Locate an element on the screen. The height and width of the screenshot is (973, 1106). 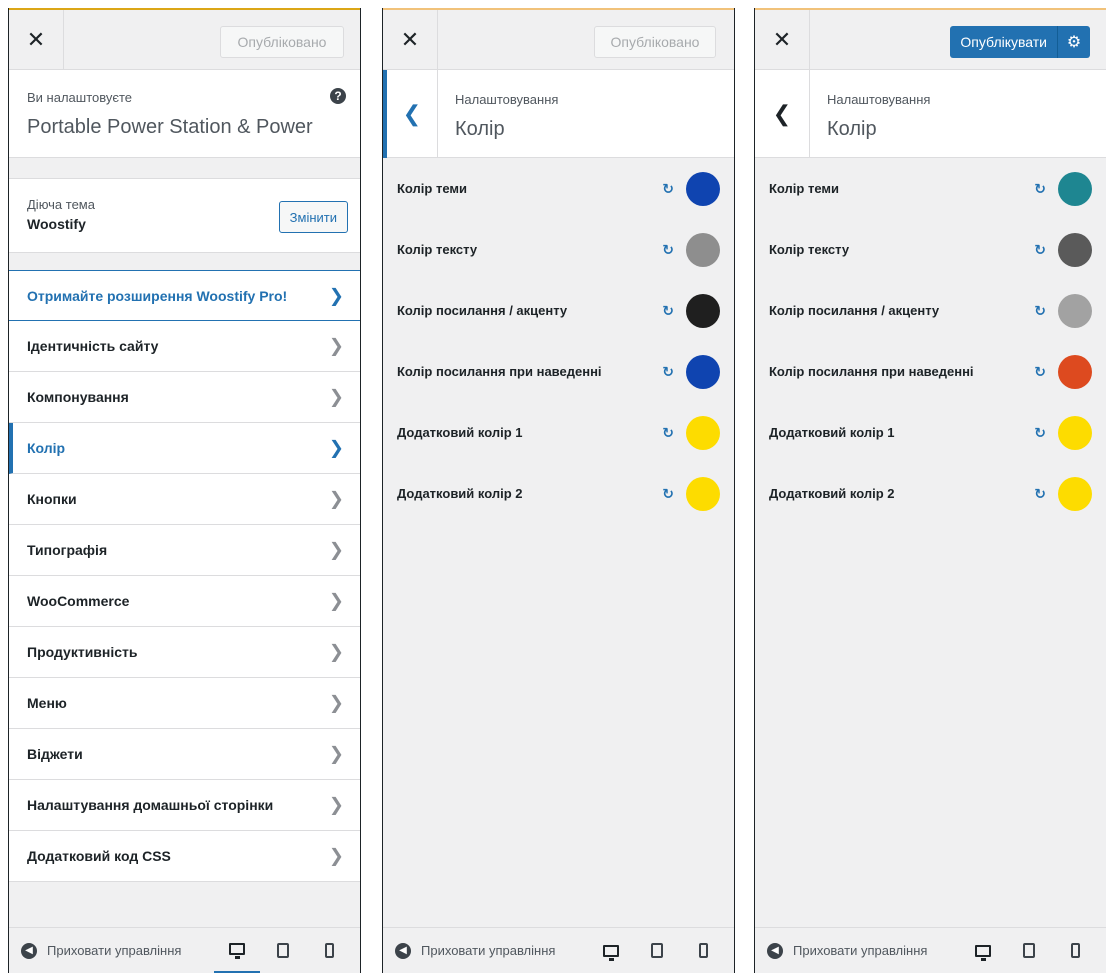
tablet-icon is located at coordinates (657, 950).